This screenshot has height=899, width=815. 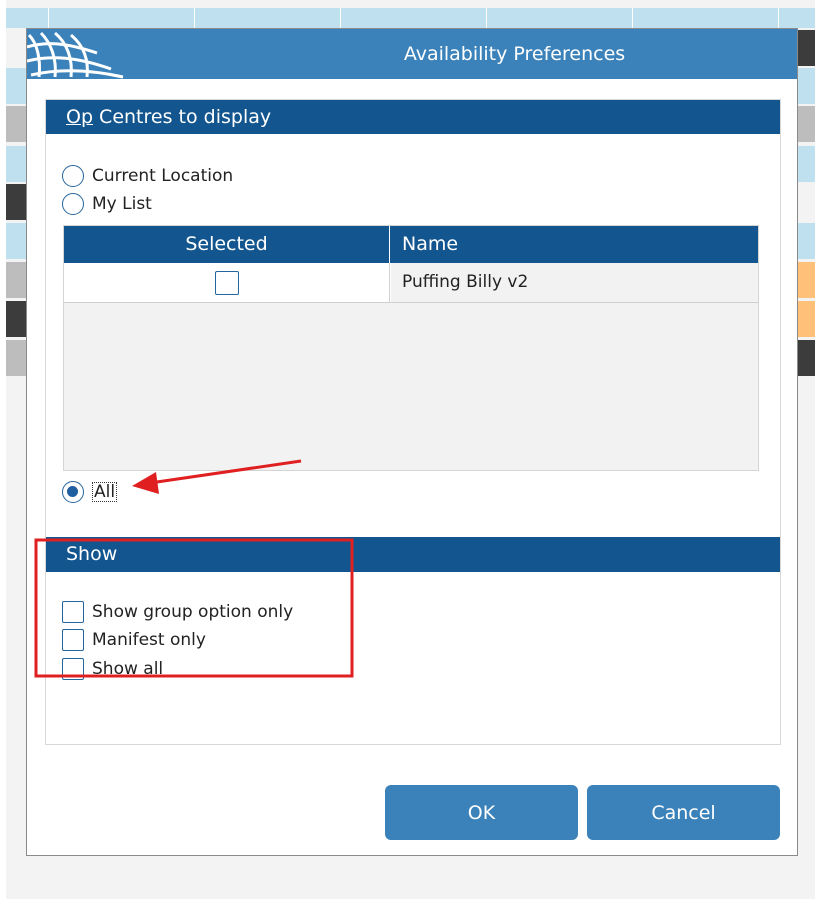 What do you see at coordinates (105, 492) in the screenshot?
I see `radio-label: All` at bounding box center [105, 492].